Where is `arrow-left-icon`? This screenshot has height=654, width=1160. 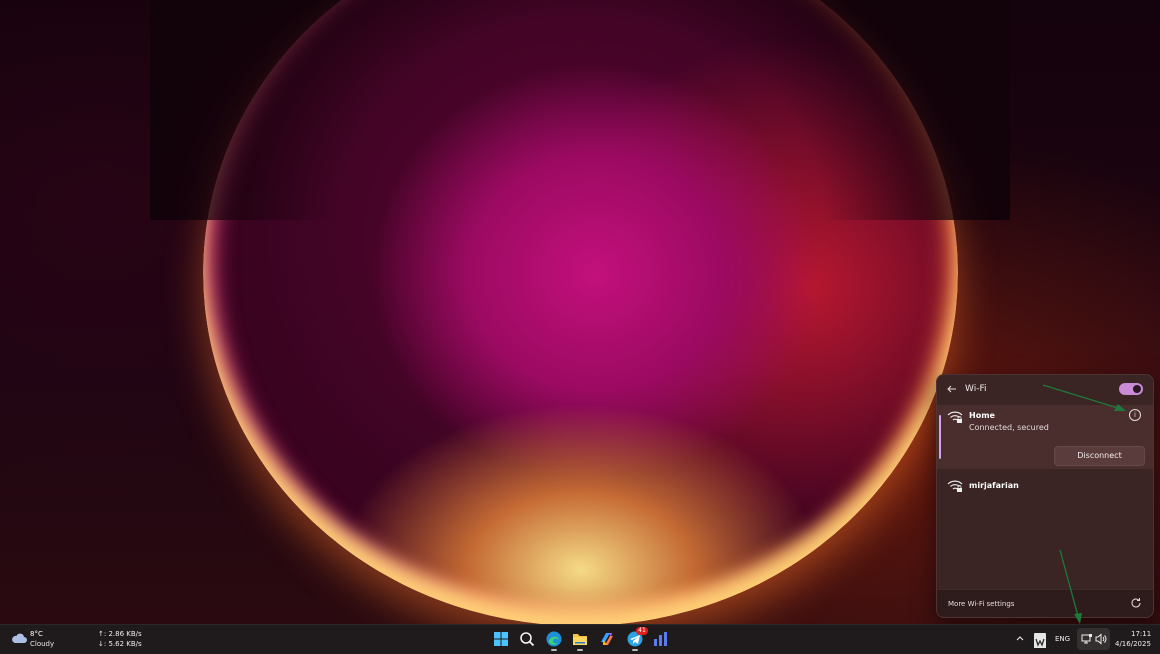 arrow-left-icon is located at coordinates (951, 389).